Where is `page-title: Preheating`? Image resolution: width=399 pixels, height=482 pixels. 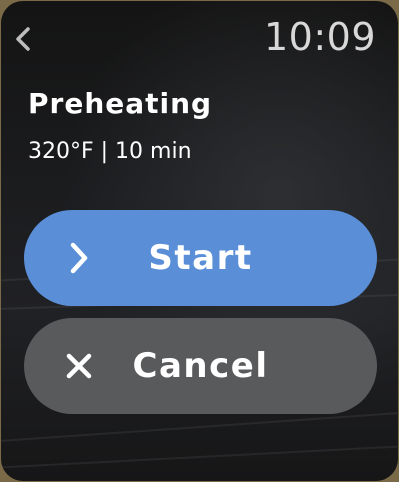 page-title: Preheating is located at coordinates (120, 103).